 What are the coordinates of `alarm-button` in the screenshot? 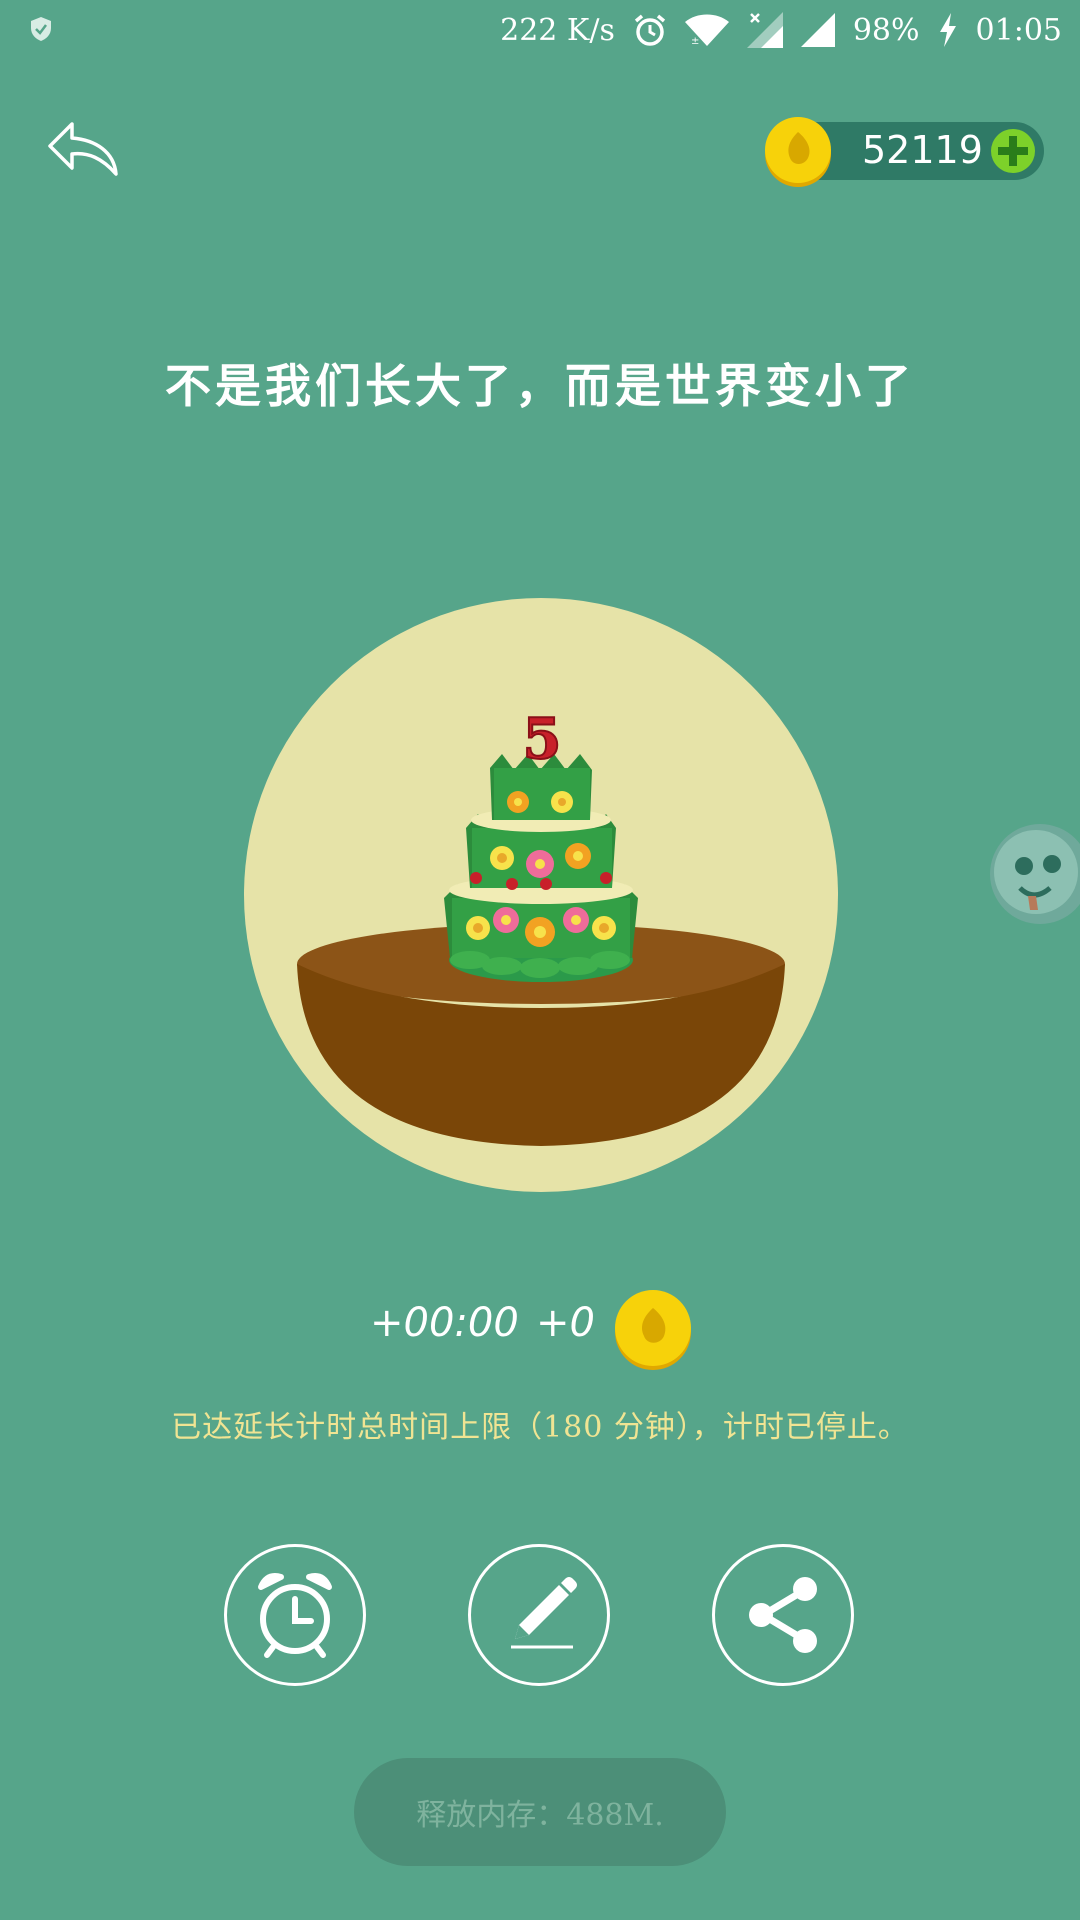 It's located at (295, 1615).